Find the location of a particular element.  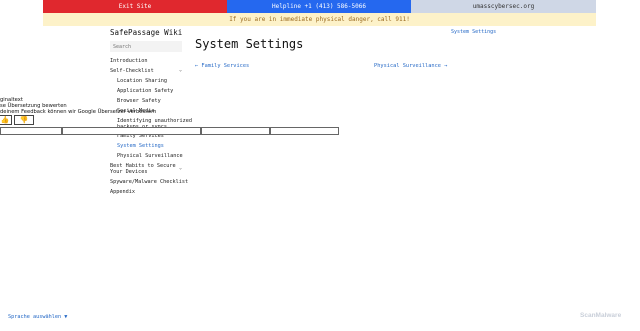

thumb-down-button: 👎 is located at coordinates (24, 120).